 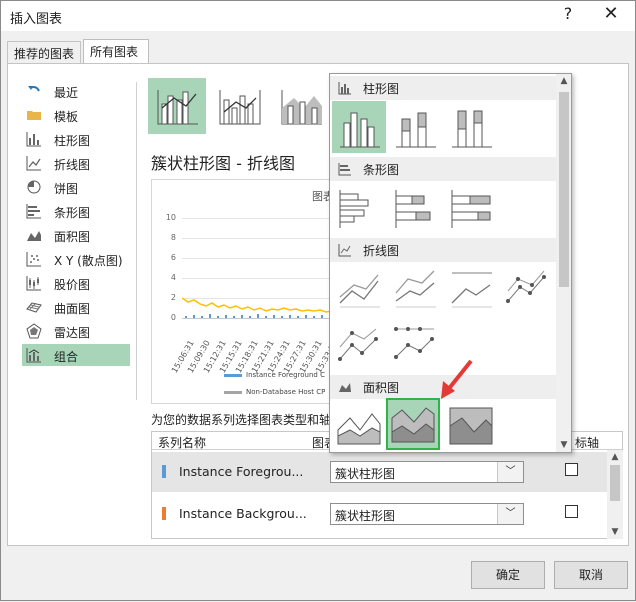 I want to click on percent-stacked-line-icon, so click(x=471, y=290).